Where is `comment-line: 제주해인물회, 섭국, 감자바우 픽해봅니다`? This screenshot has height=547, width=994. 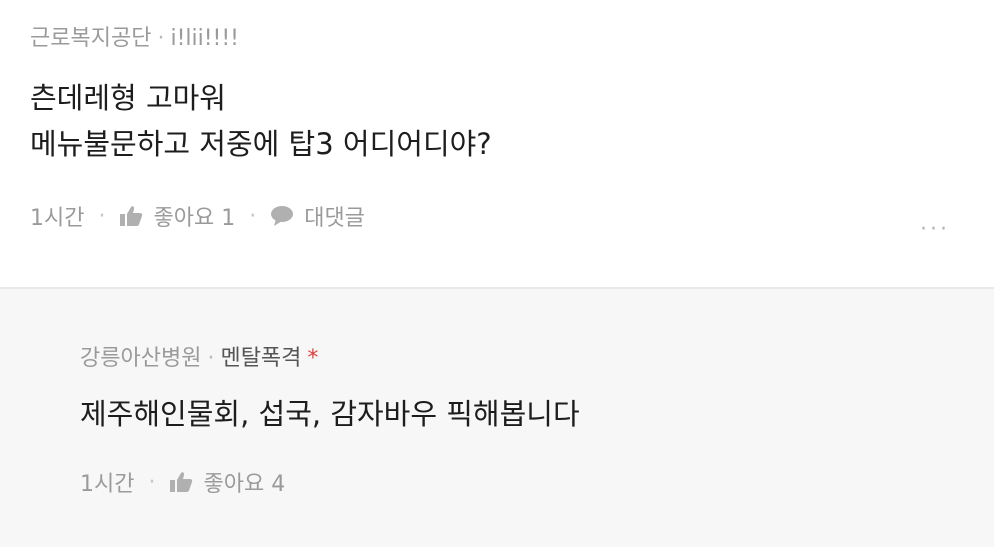 comment-line: 제주해인물회, 섭국, 감자바우 픽해봅니다 is located at coordinates (330, 414).